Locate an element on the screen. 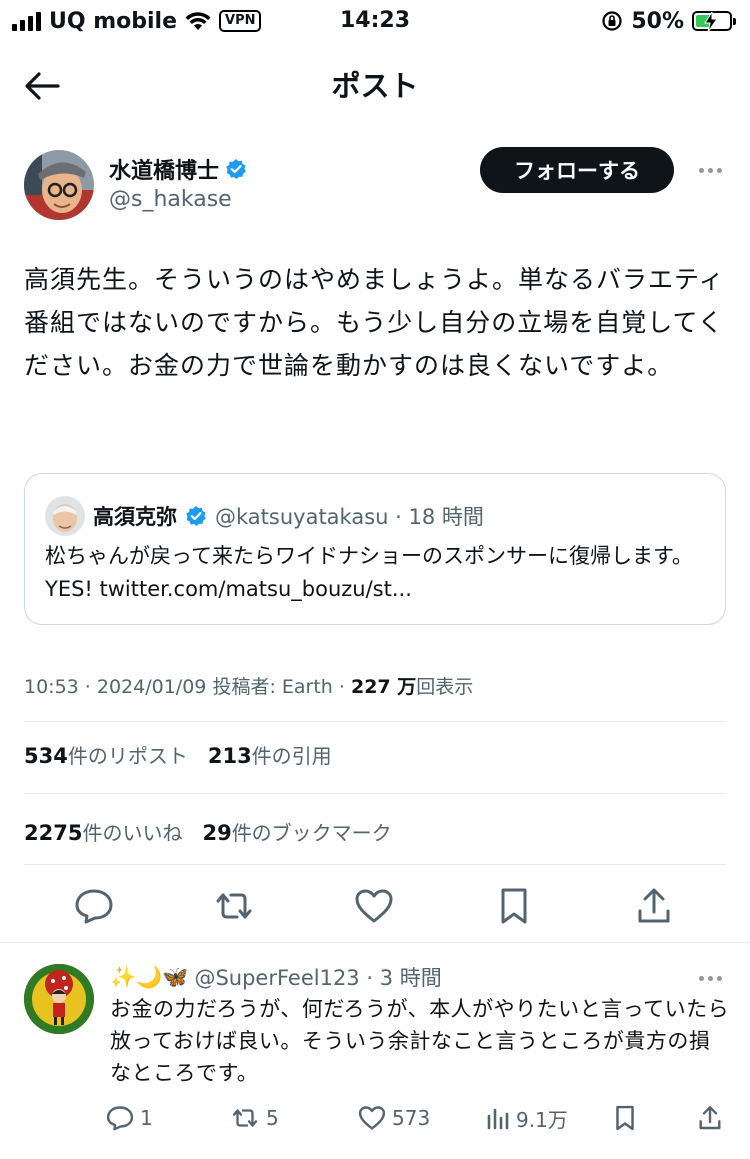 The height and width of the screenshot is (1159, 750). quote-stat: 213件の引用 is located at coordinates (270, 754).